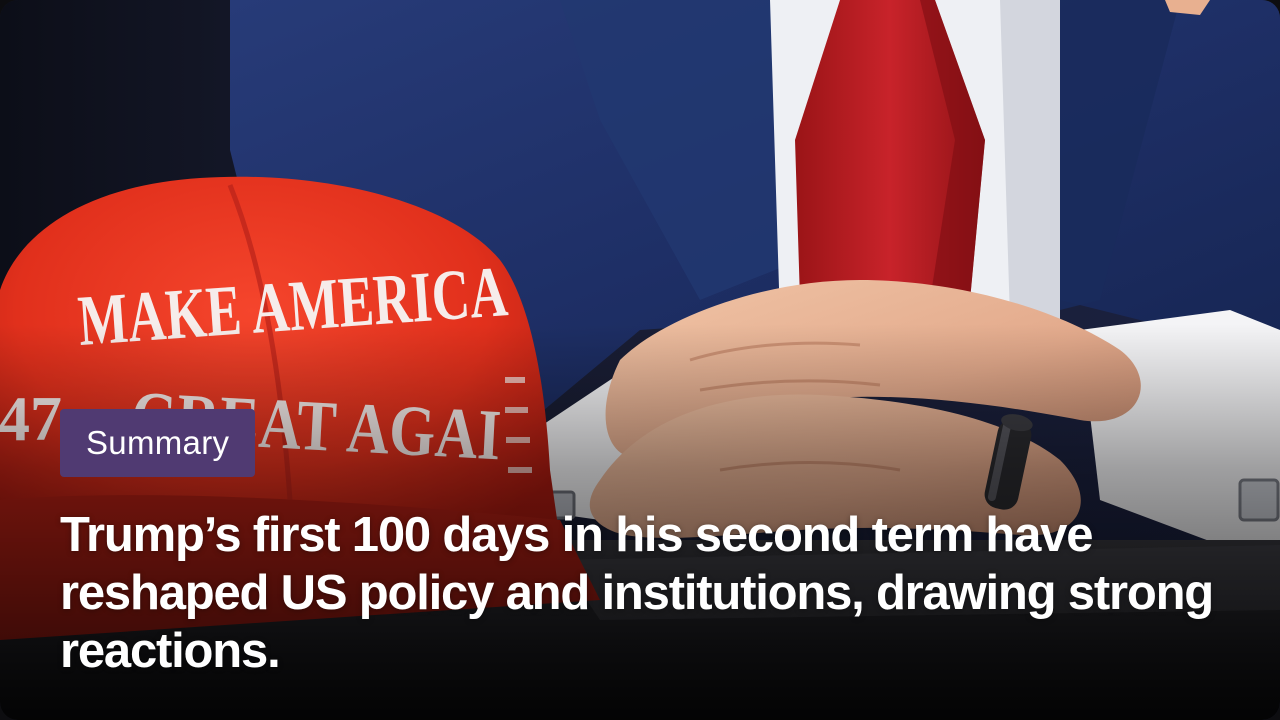 The image size is (1280, 720). What do you see at coordinates (31, 418) in the screenshot?
I see `hat-side-number: 47` at bounding box center [31, 418].